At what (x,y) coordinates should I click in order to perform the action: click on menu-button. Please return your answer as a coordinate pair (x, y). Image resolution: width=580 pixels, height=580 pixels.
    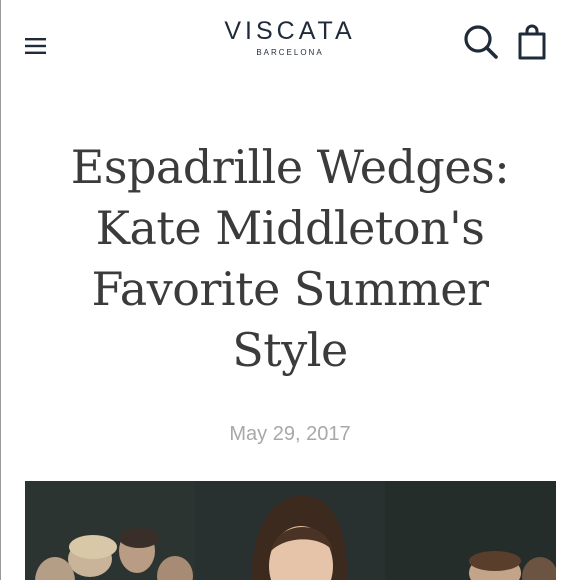
    Looking at the image, I should click on (36, 46).